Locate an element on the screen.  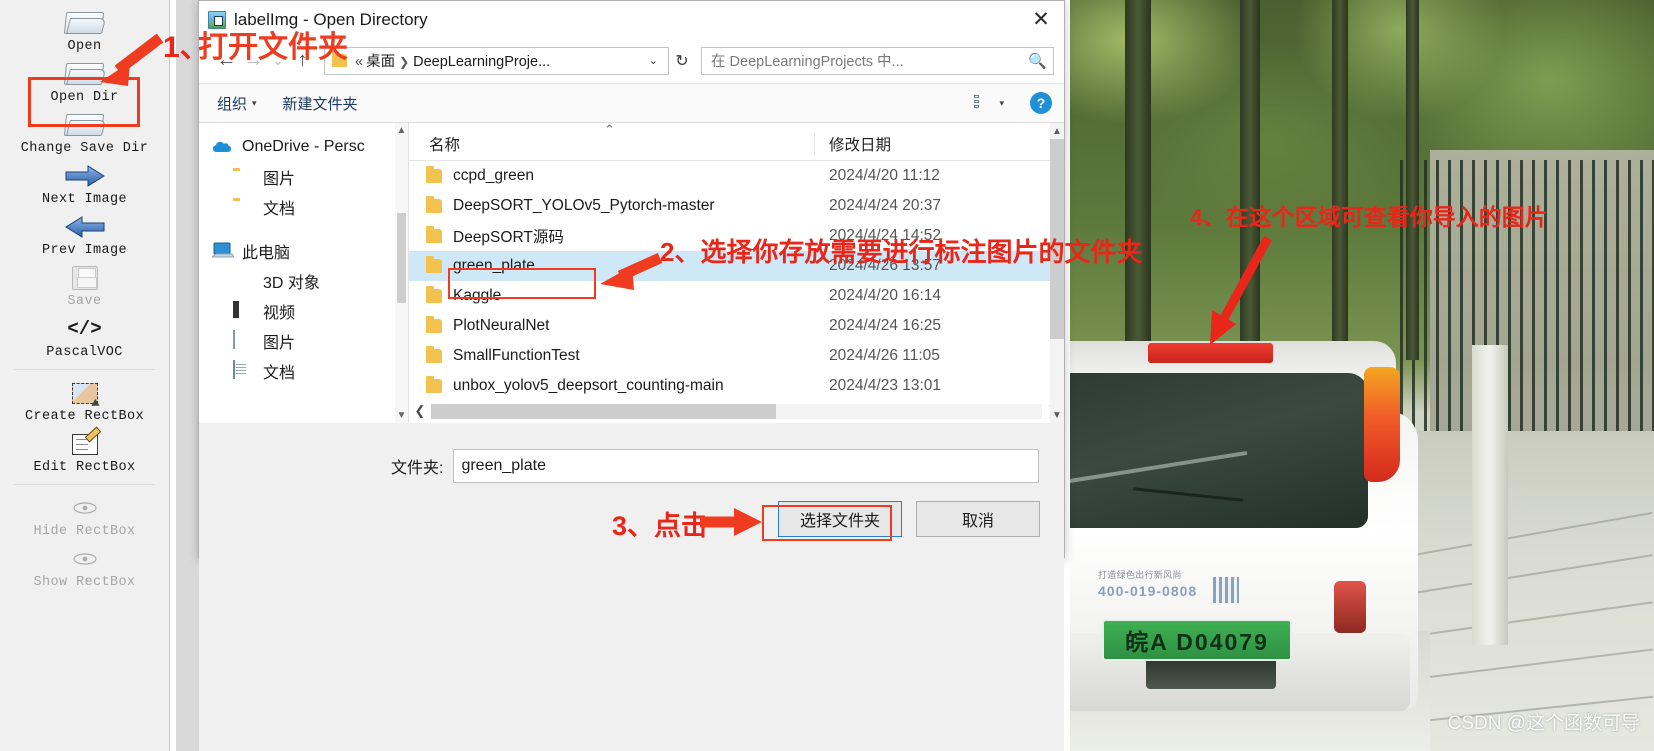
file-list-horizontal-scrollbar: ❮ ❯ is located at coordinates (736, 411).